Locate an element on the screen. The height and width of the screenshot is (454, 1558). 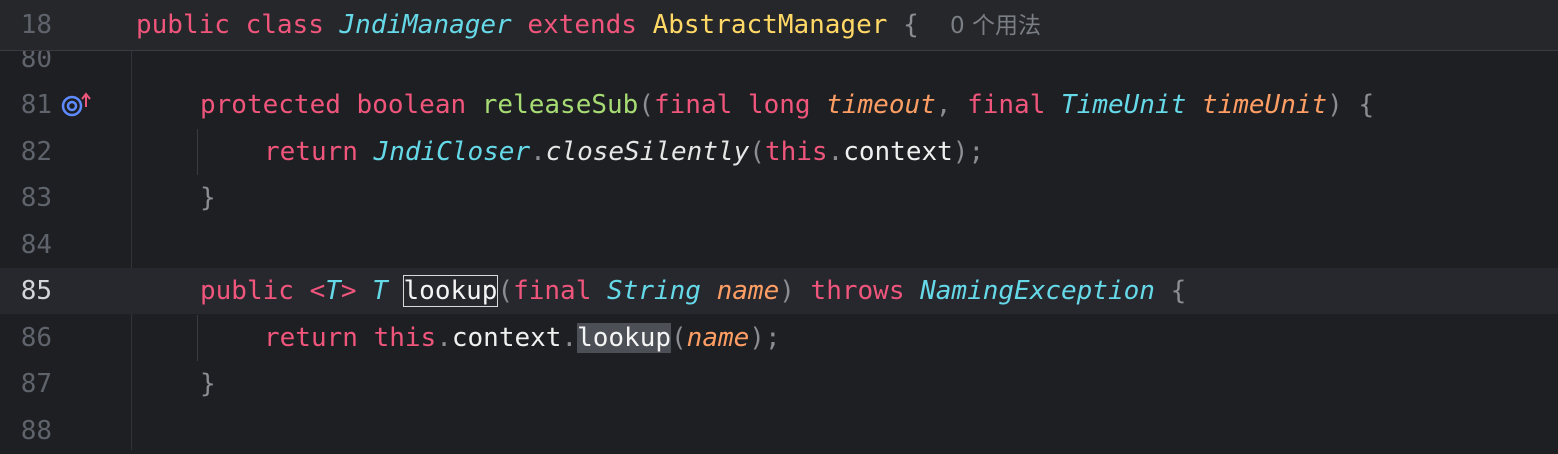
usage-hint: 0 个用法 is located at coordinates (995, 26).